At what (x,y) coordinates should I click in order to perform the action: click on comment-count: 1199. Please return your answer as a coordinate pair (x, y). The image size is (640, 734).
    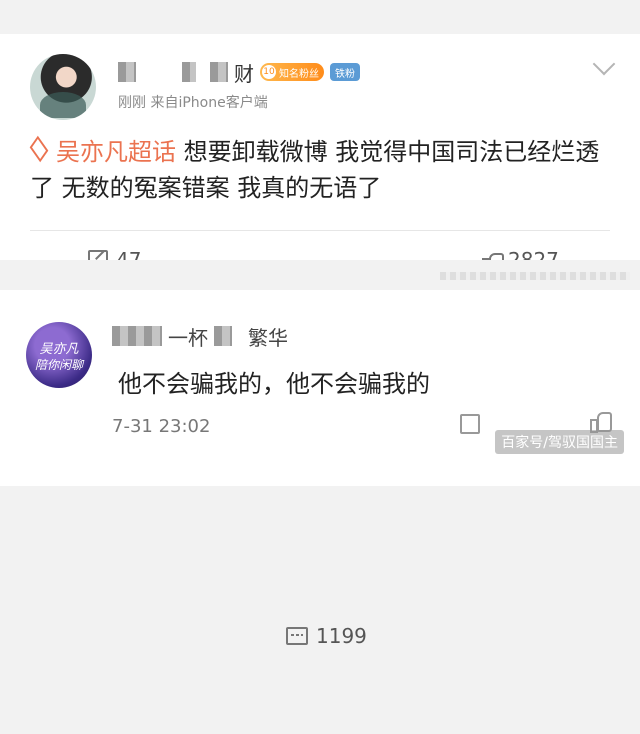
    Looking at the image, I should click on (341, 636).